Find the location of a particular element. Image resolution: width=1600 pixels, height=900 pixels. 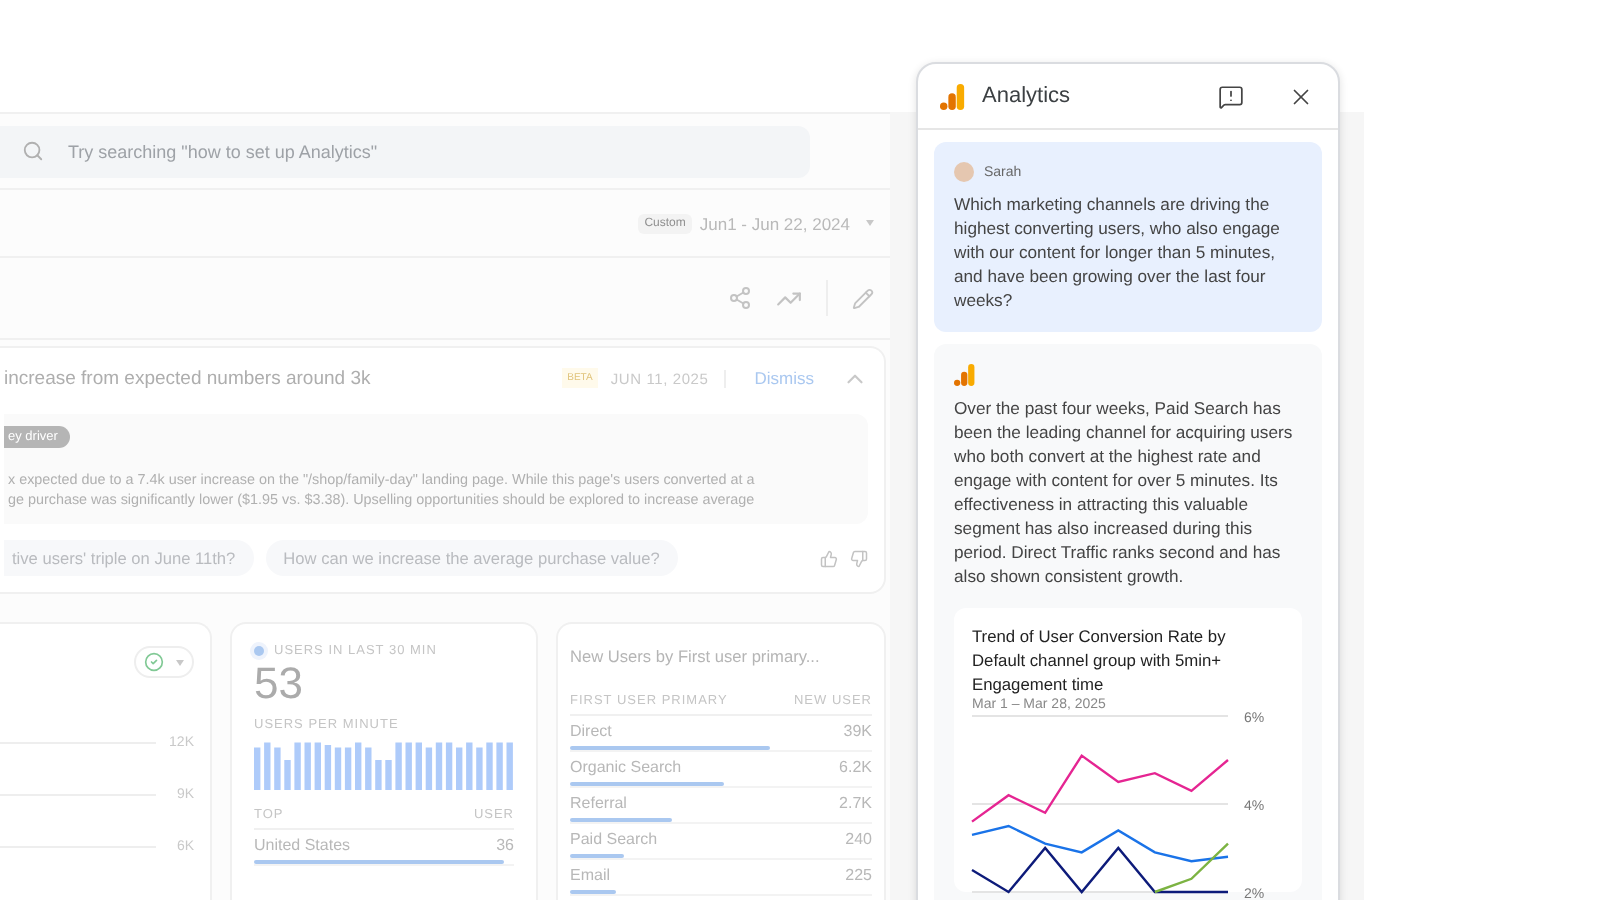

dismiss-link: Dismiss is located at coordinates (784, 378).